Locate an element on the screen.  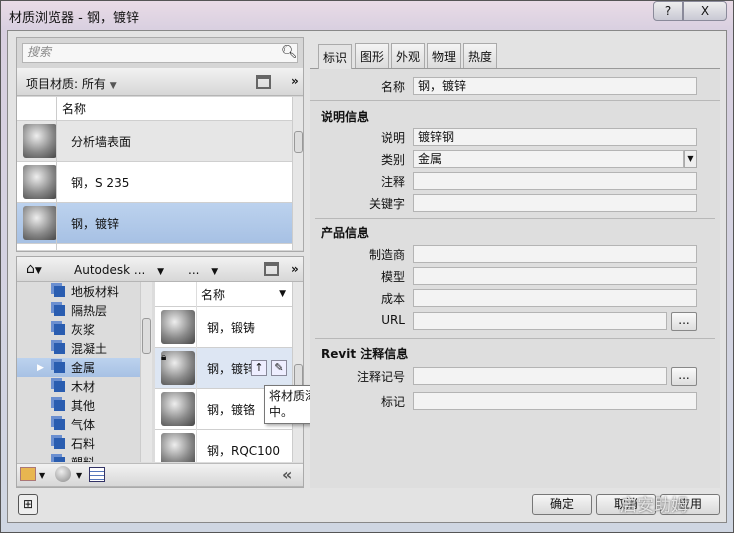
item-name: 钢，RQC100 is located at coordinates (244, 450).